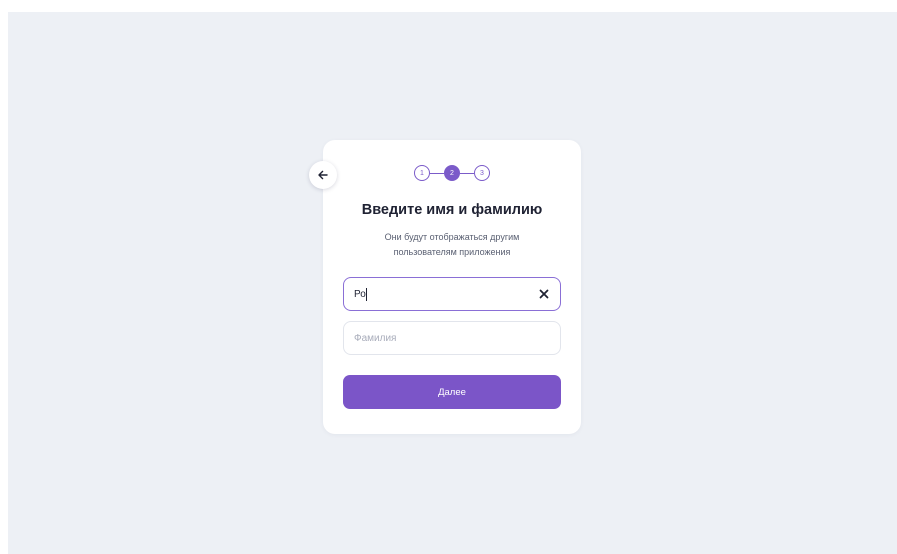 This screenshot has height=554, width=897. Describe the element at coordinates (482, 173) in the screenshot. I see `step-3: 3` at that location.